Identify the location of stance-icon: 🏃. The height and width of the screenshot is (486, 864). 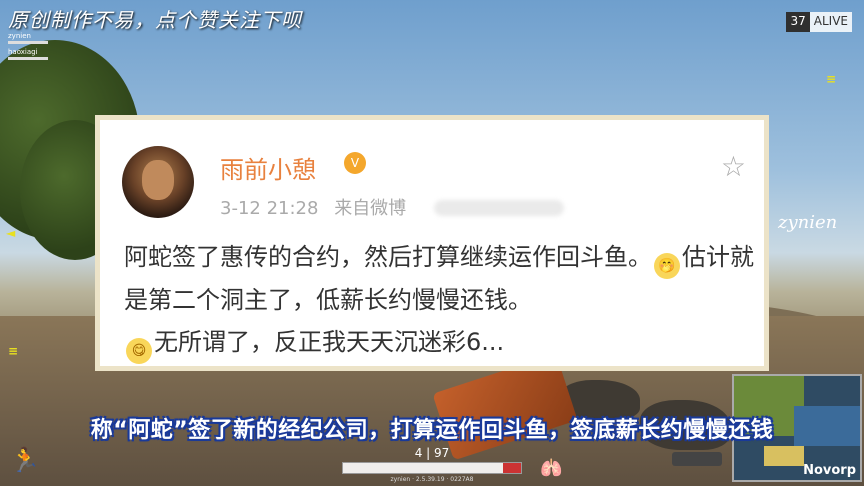
(25, 460).